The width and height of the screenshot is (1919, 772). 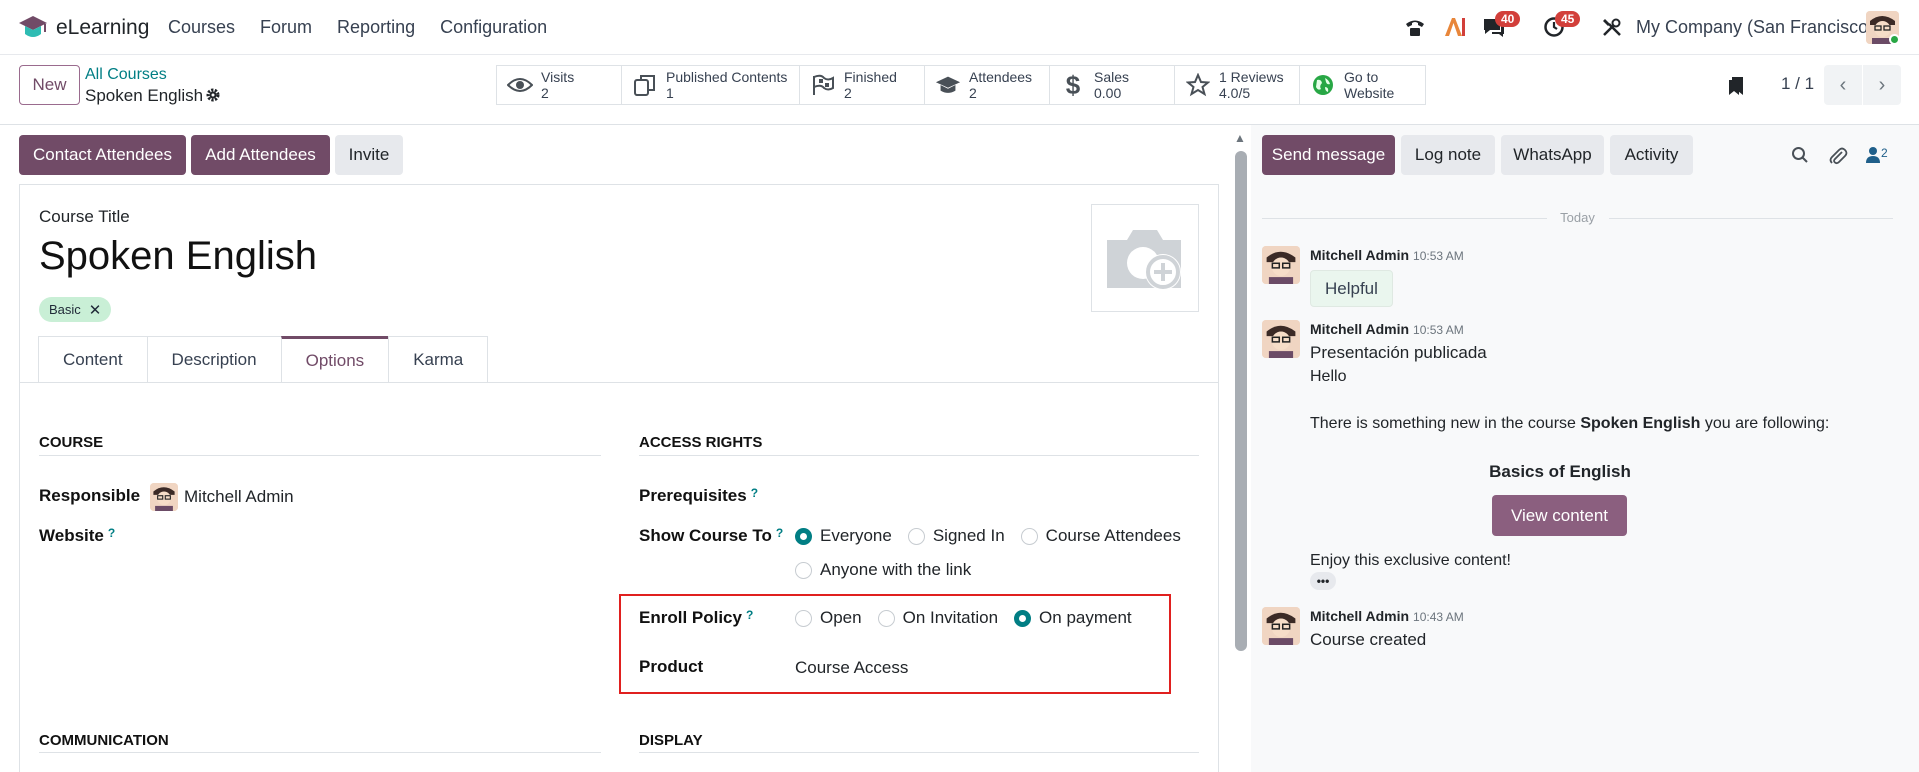 What do you see at coordinates (1438, 256) in the screenshot?
I see `message-time: 10:53 AM` at bounding box center [1438, 256].